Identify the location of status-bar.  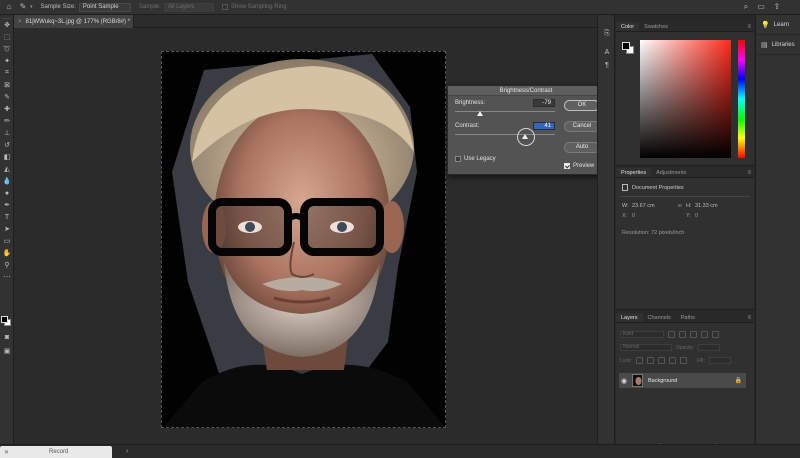
(400, 451).